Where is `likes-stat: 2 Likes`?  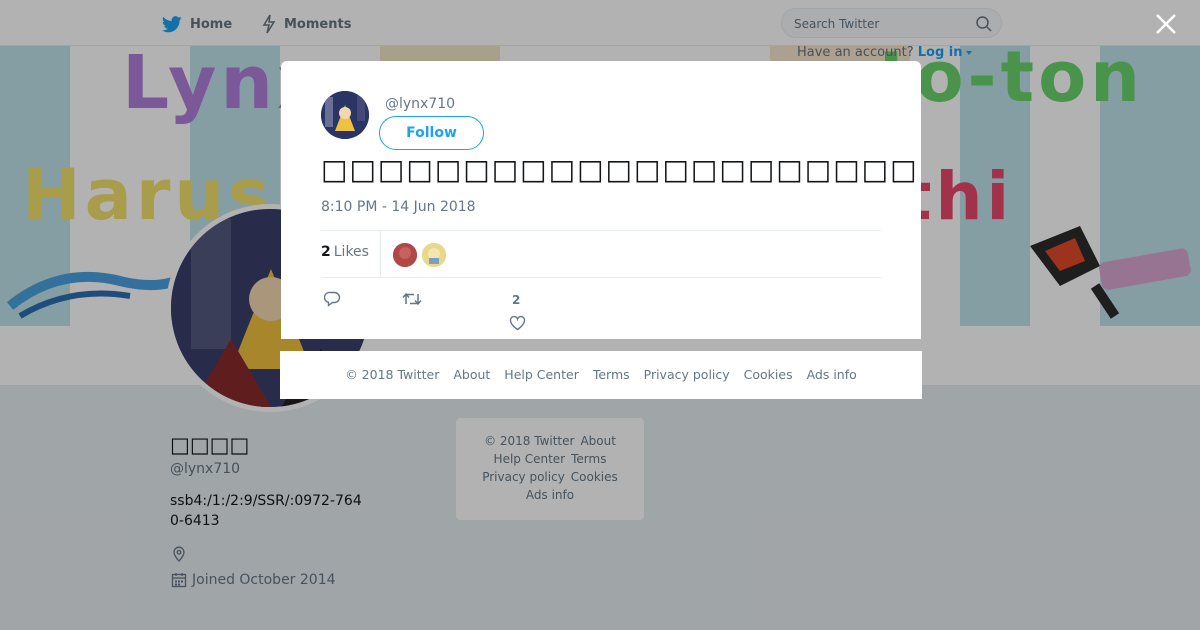
likes-stat: 2 Likes is located at coordinates (345, 252).